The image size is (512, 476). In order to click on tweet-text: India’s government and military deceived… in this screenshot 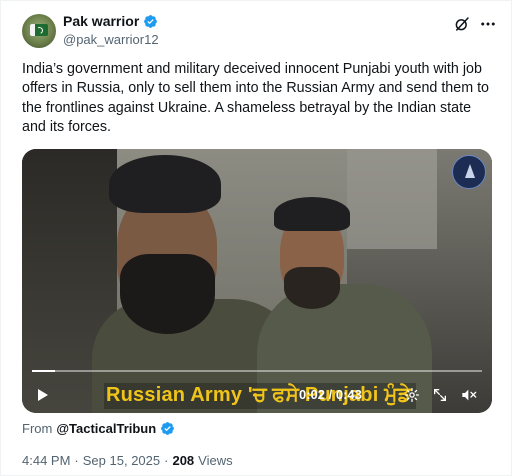, I will do `click(256, 98)`.